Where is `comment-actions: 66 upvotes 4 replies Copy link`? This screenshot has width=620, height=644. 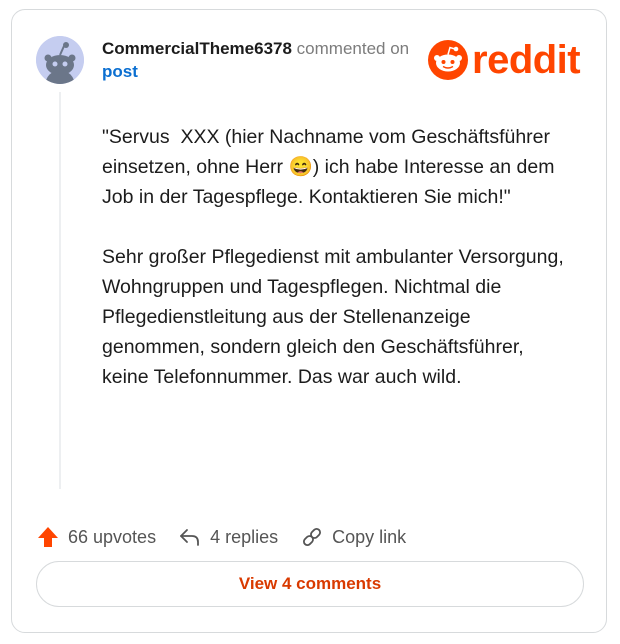
comment-actions: 66 upvotes 4 replies Copy link is located at coordinates (232, 537).